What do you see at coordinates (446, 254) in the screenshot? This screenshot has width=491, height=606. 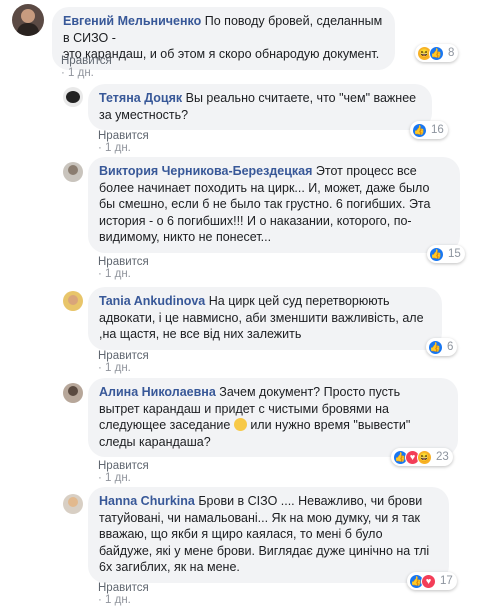 I see `reaction-summary: 👍 15` at bounding box center [446, 254].